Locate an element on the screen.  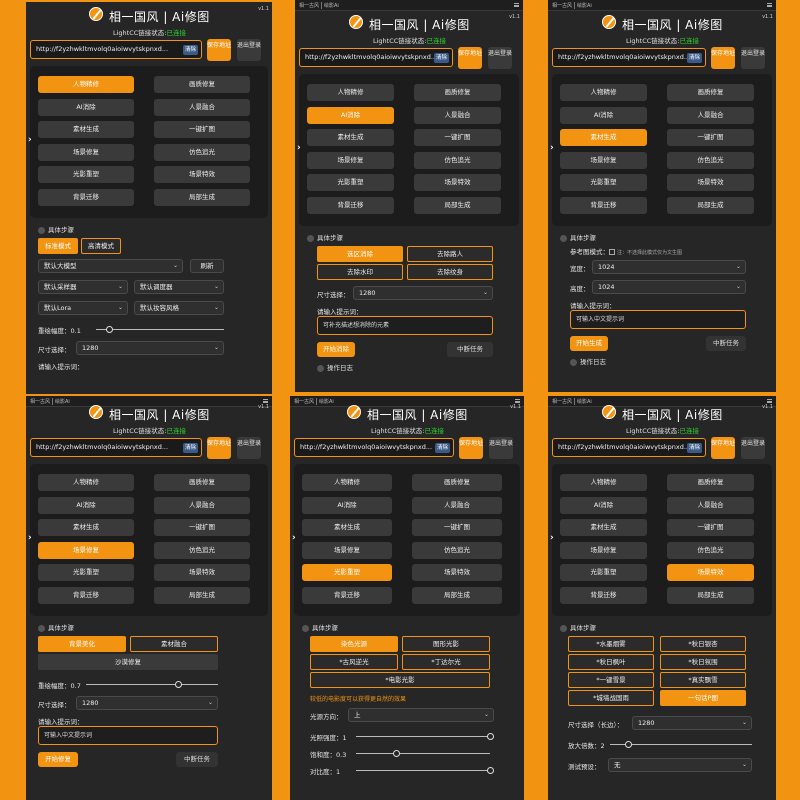
light-direction-select: 上 ⌄ is located at coordinates (421, 715).